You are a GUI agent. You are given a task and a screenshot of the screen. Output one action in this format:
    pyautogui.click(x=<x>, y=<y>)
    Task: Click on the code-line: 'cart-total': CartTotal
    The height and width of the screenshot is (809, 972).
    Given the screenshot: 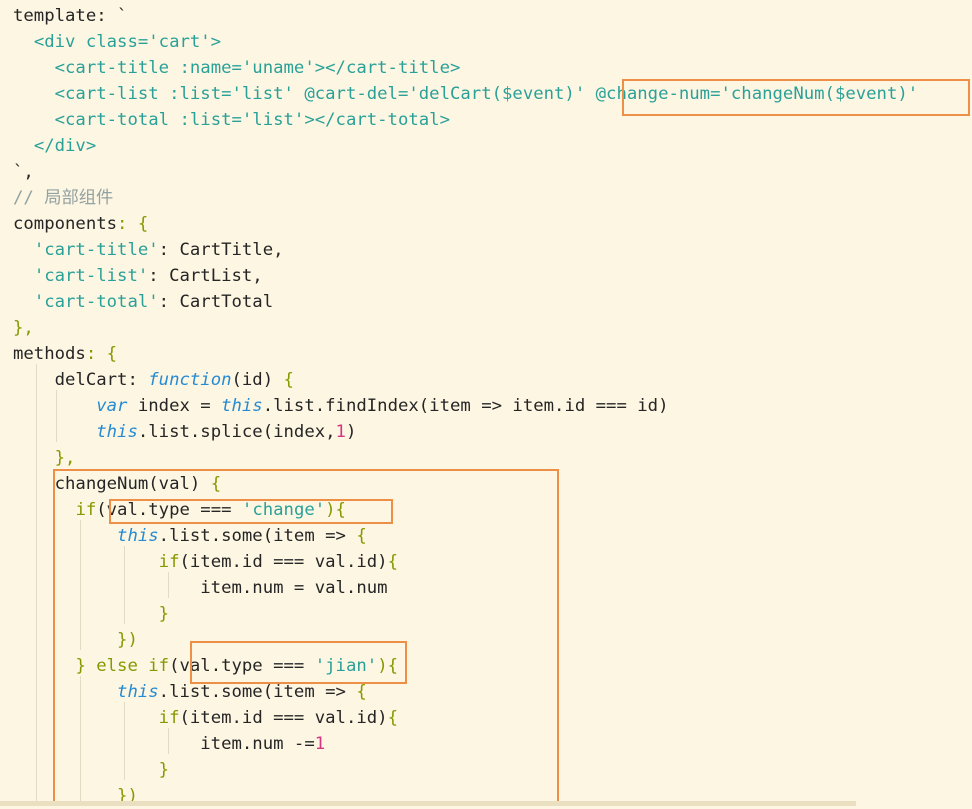 What is the action you would take?
    pyautogui.click(x=143, y=302)
    